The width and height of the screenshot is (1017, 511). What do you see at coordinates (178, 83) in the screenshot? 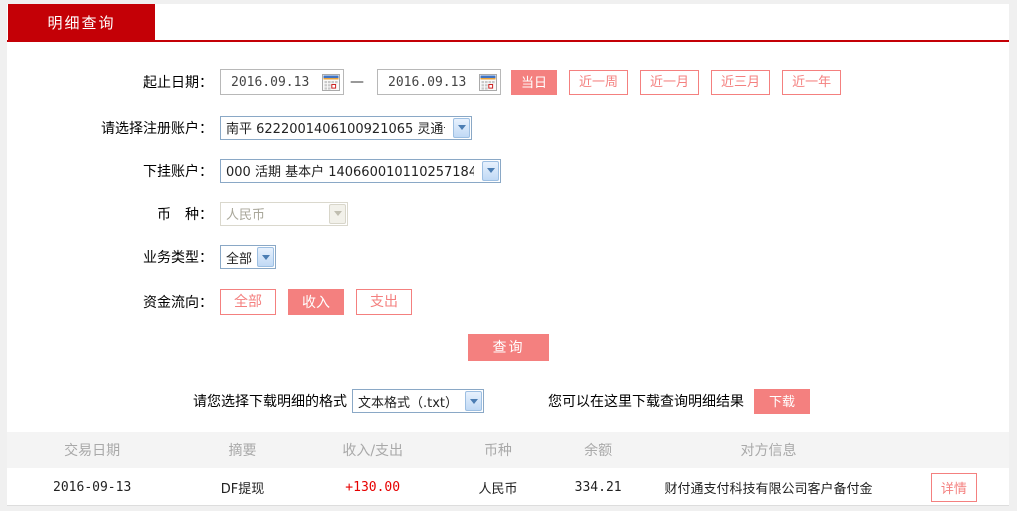
I see `date-range-label: 起止日期：` at bounding box center [178, 83].